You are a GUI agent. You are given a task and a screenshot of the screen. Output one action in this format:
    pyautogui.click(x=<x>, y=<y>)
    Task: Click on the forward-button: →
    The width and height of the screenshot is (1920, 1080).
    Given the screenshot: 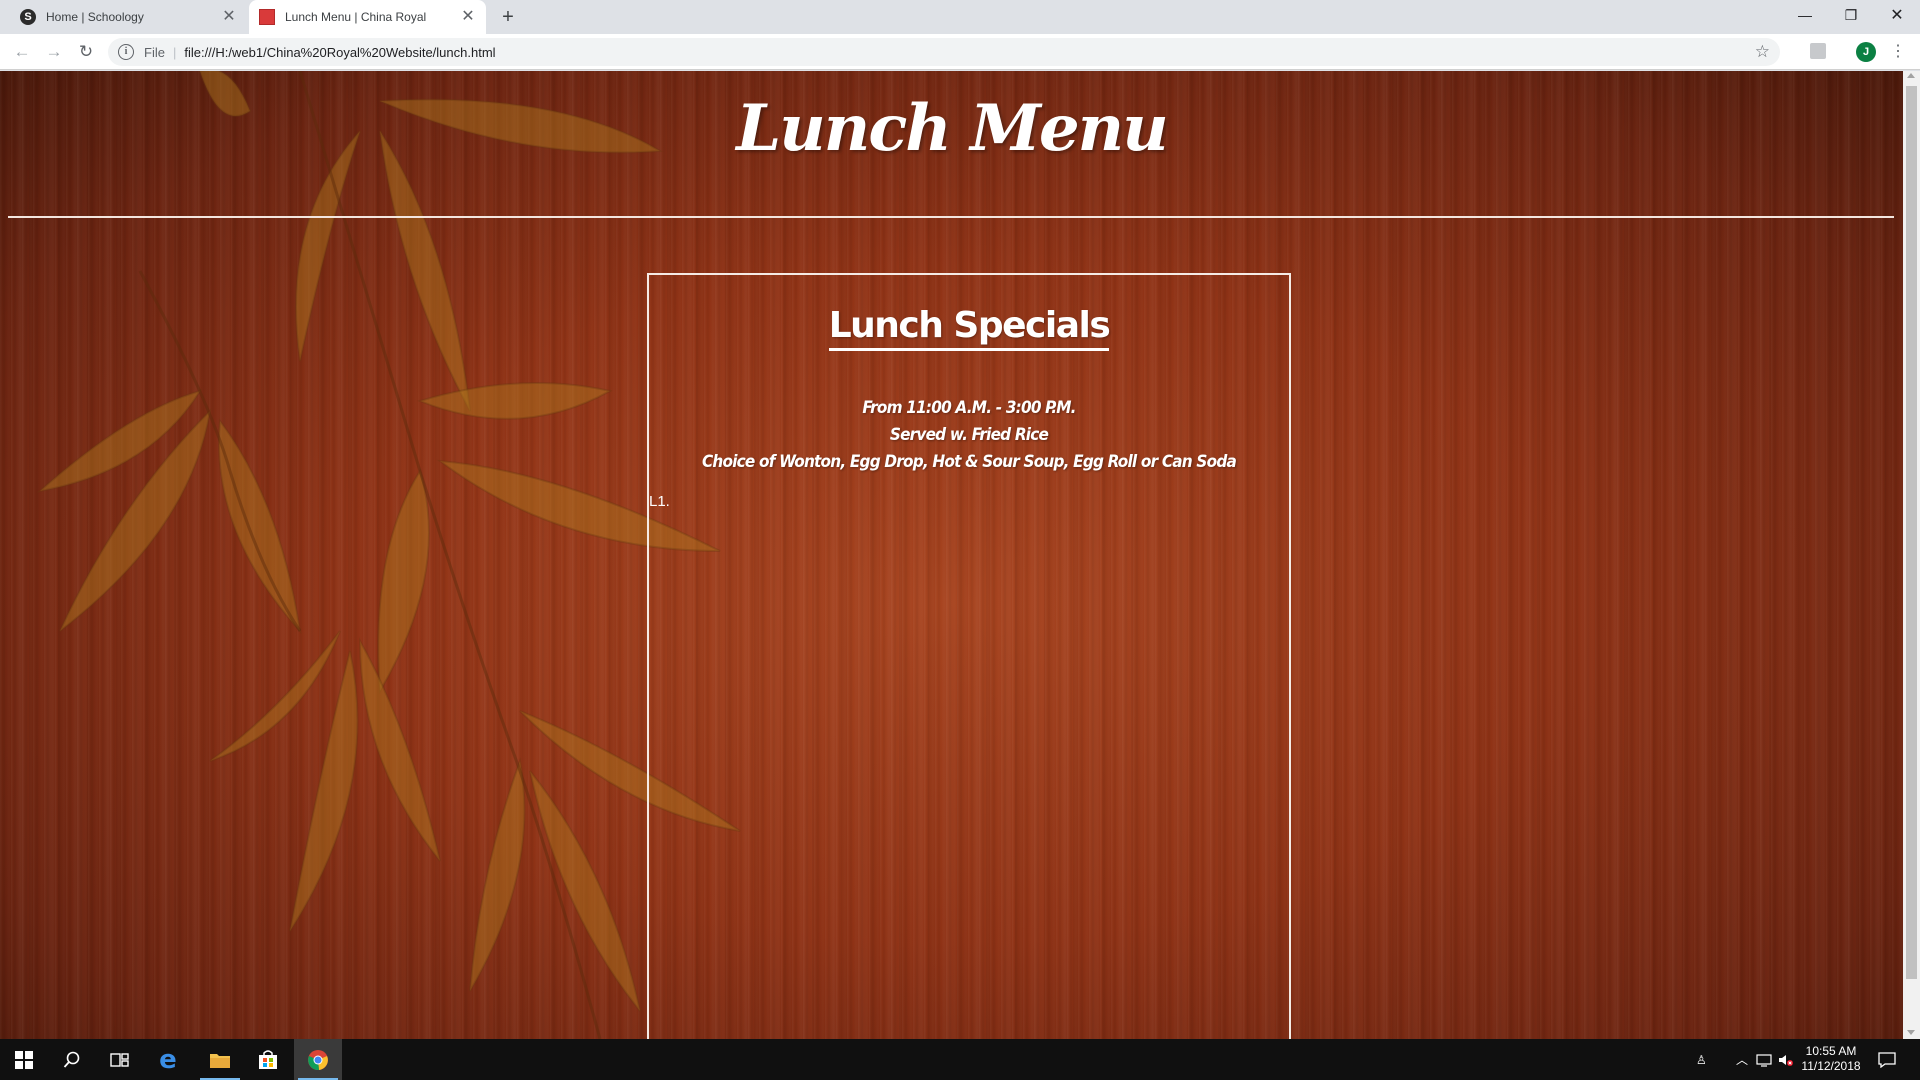 What is the action you would take?
    pyautogui.click(x=54, y=52)
    